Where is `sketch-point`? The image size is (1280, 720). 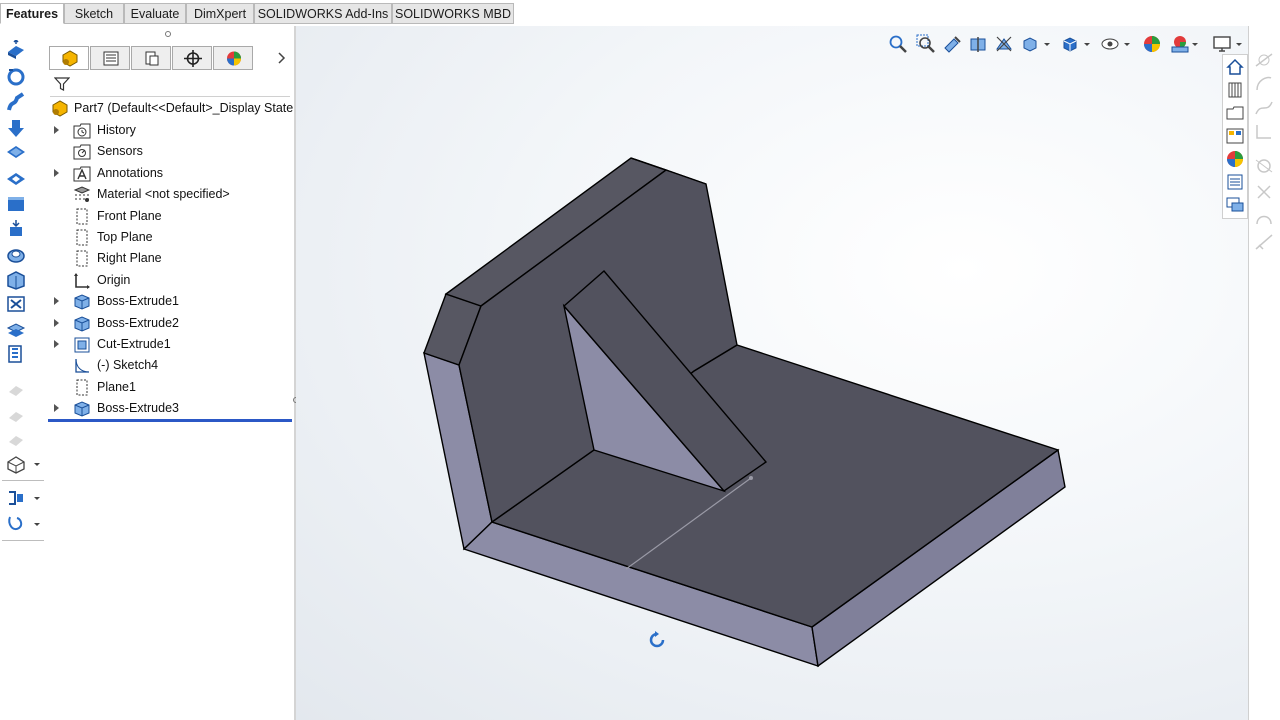
sketch-point is located at coordinates (751, 478).